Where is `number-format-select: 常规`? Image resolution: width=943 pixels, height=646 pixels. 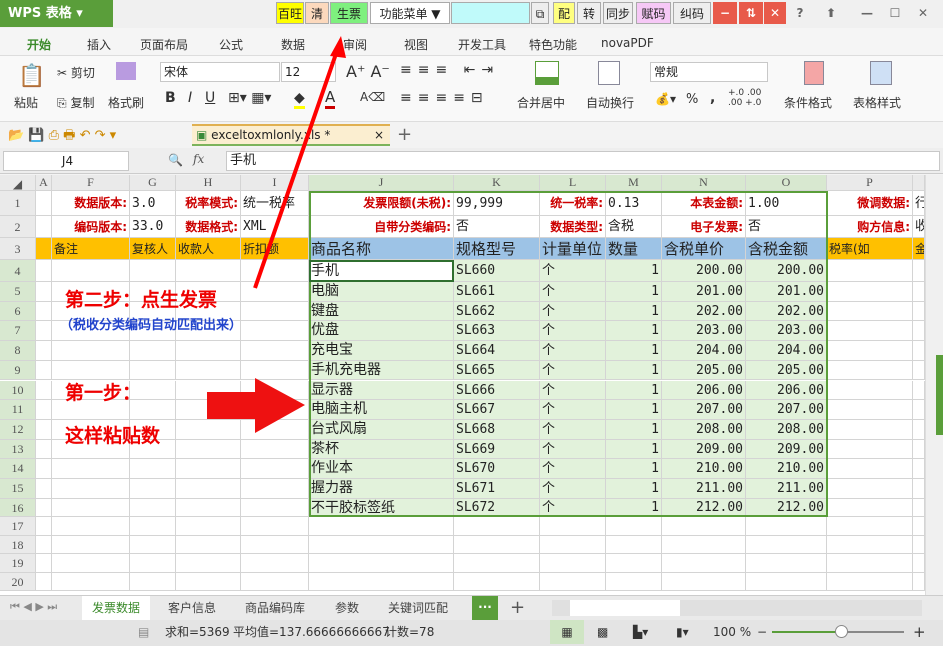 number-format-select: 常规 is located at coordinates (709, 72).